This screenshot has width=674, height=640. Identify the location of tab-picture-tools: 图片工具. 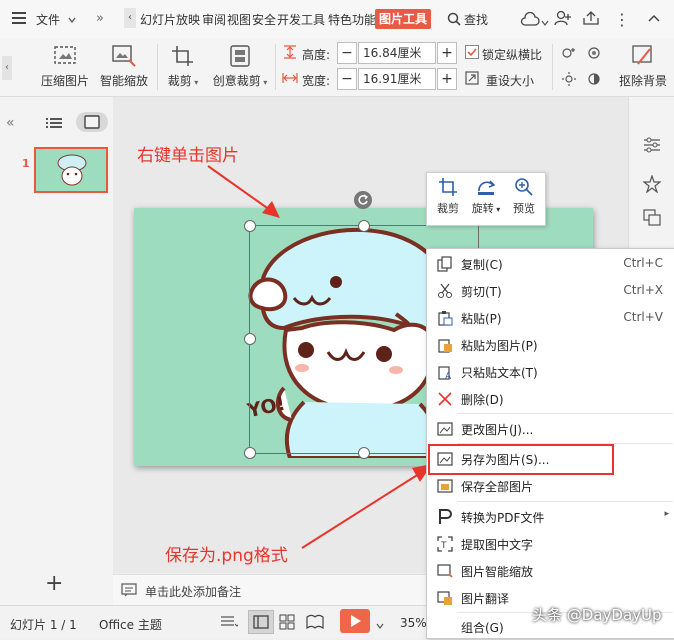
(403, 19).